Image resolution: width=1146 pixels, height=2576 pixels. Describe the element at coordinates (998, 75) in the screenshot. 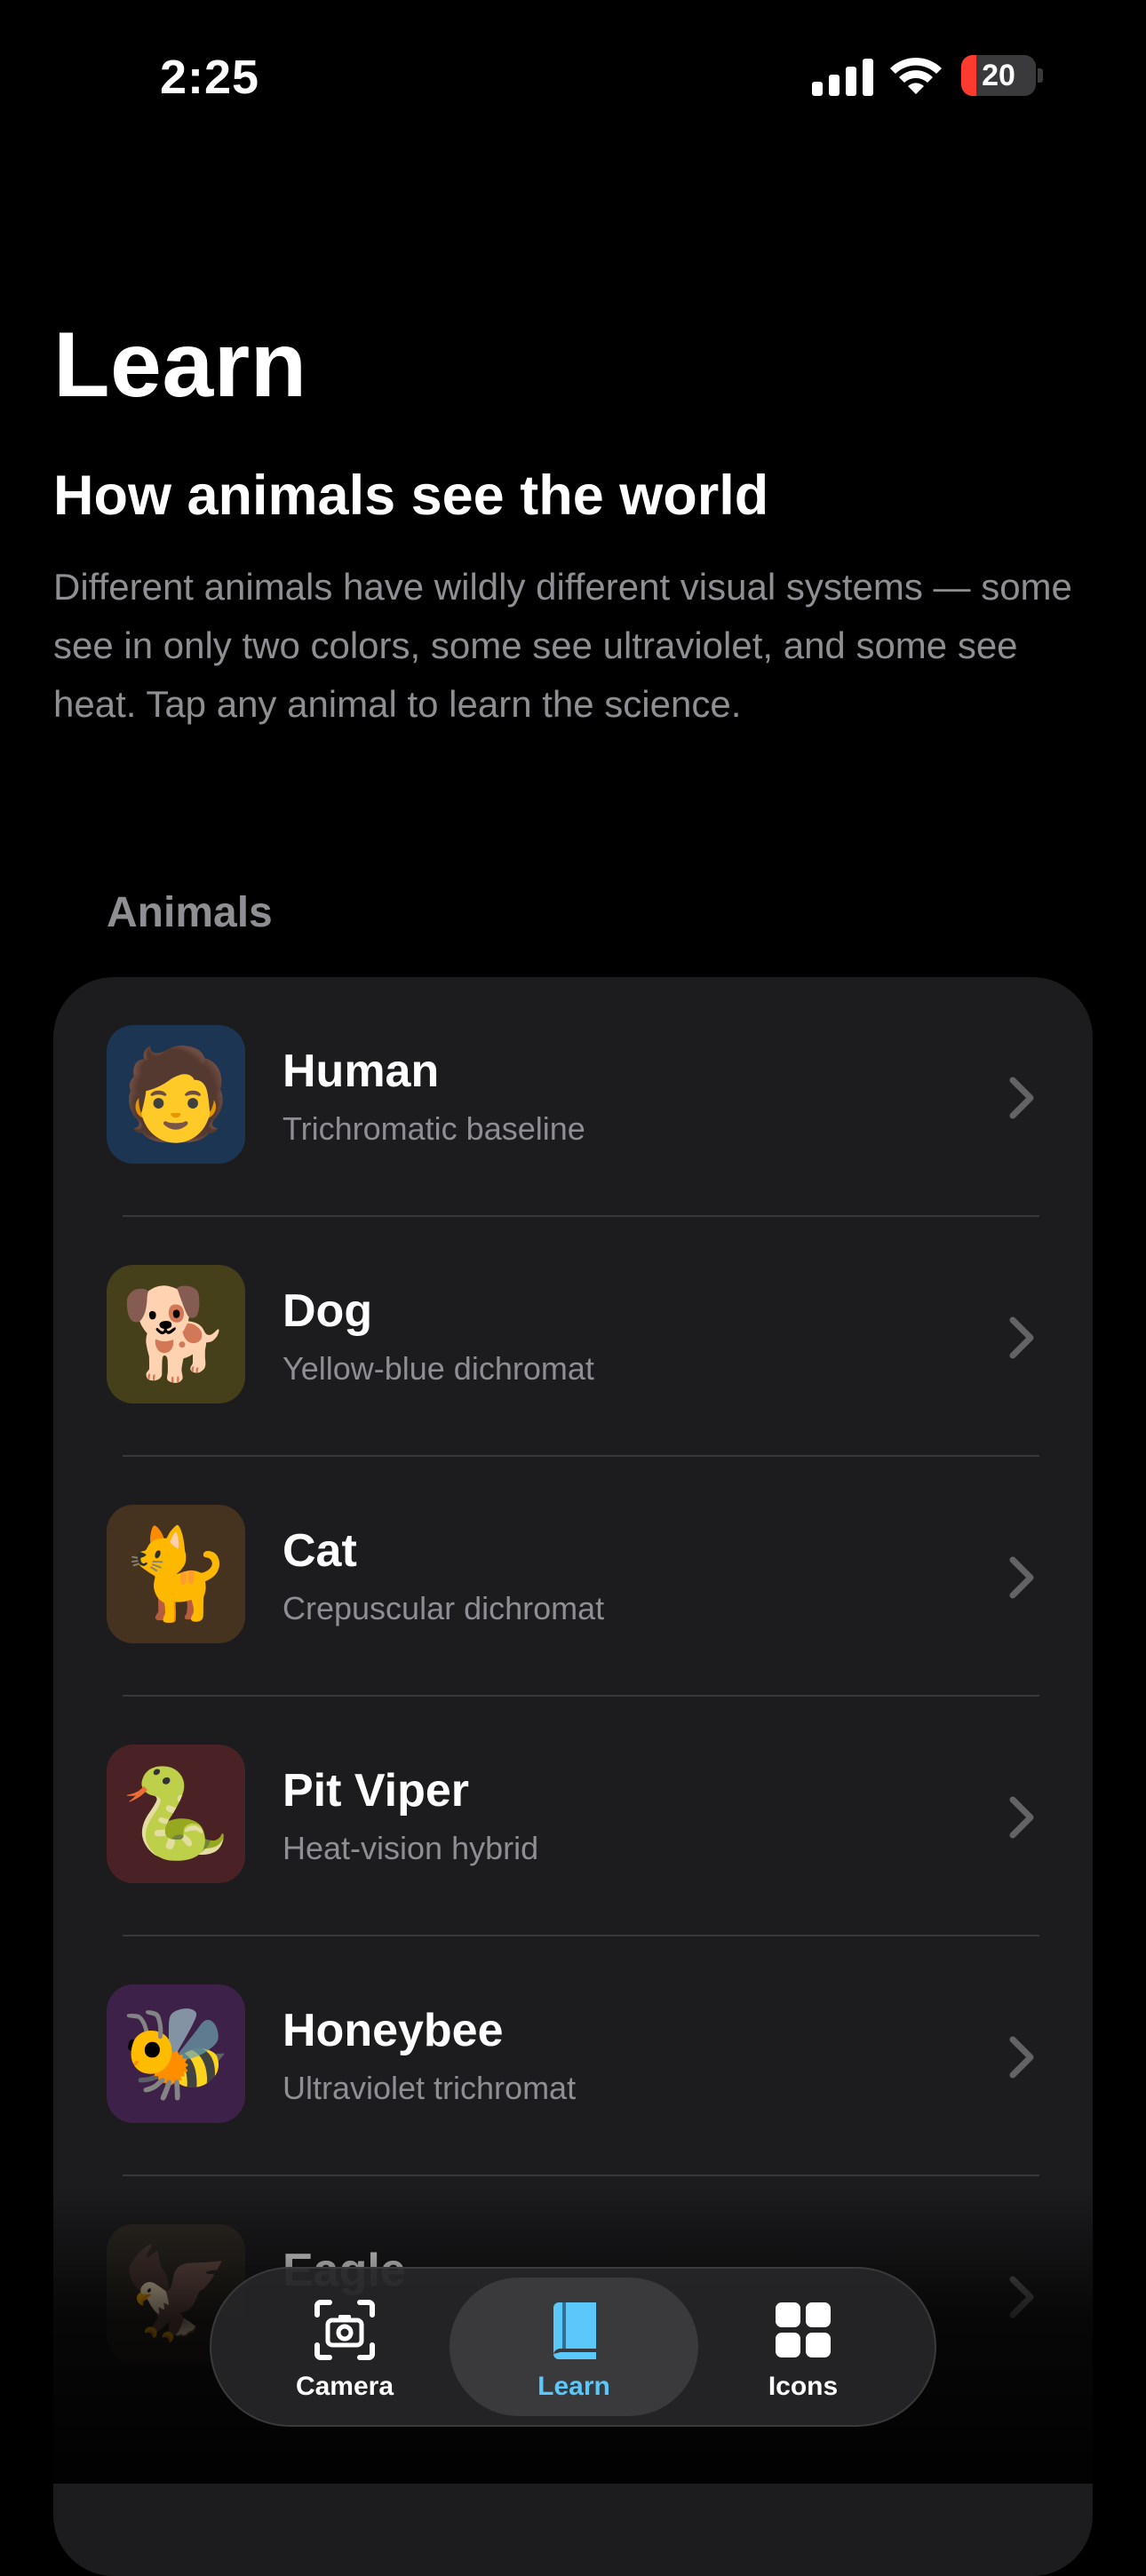

I see `battery-level: 20` at that location.